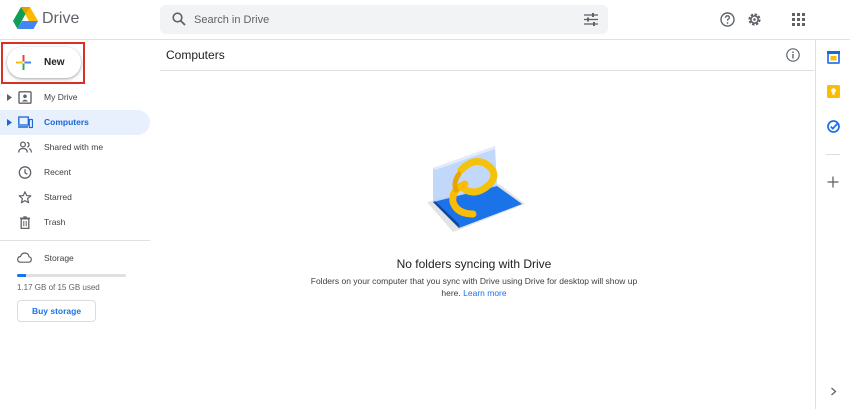 Image resolution: width=850 pixels, height=409 pixels. Describe the element at coordinates (61, 97) in the screenshot. I see `sidebar-item-label: My Drive` at that location.